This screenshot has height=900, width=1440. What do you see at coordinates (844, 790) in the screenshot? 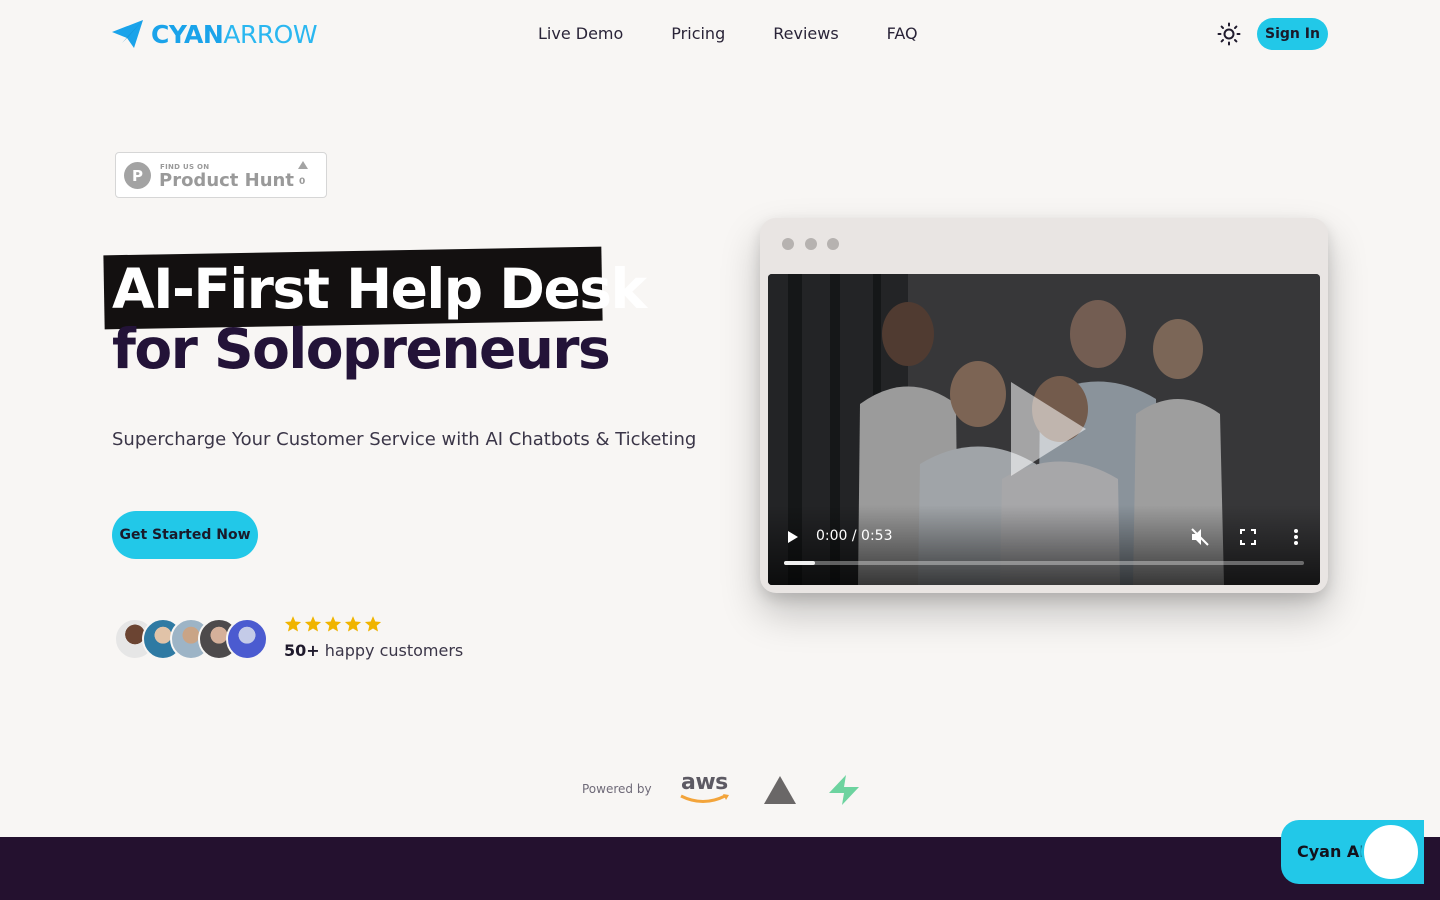
I see `supabase-bolt-icon` at bounding box center [844, 790].